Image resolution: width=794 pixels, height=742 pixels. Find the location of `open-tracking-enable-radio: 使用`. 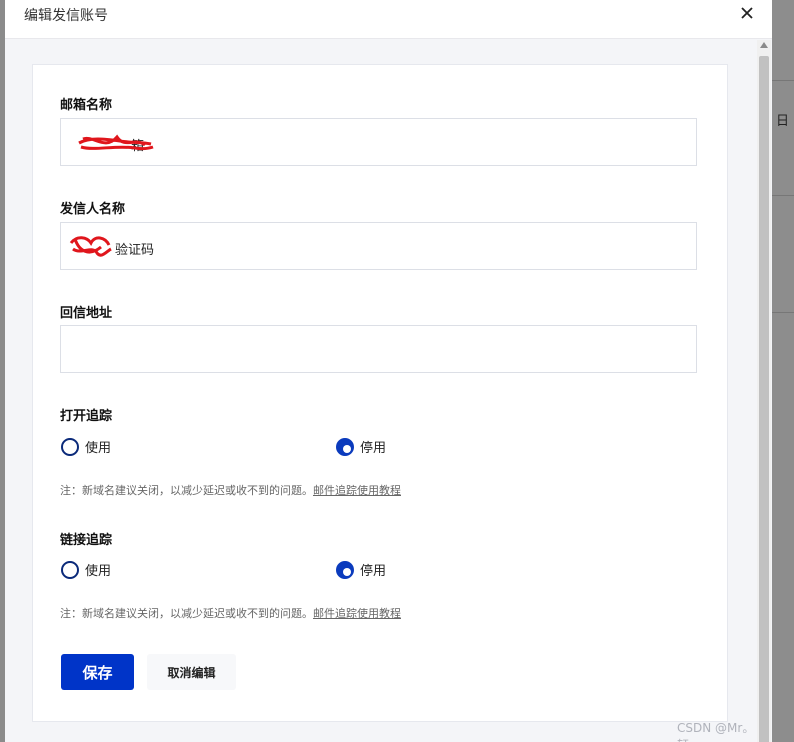

open-tracking-enable-radio: 使用 is located at coordinates (86, 446).